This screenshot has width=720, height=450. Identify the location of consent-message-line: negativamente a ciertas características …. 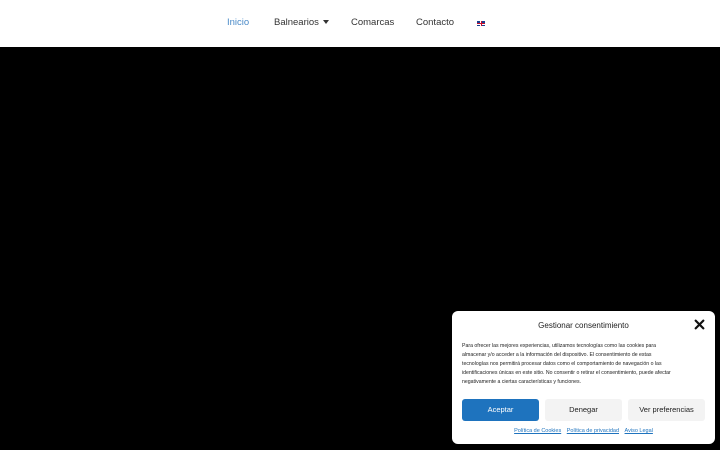
(522, 382).